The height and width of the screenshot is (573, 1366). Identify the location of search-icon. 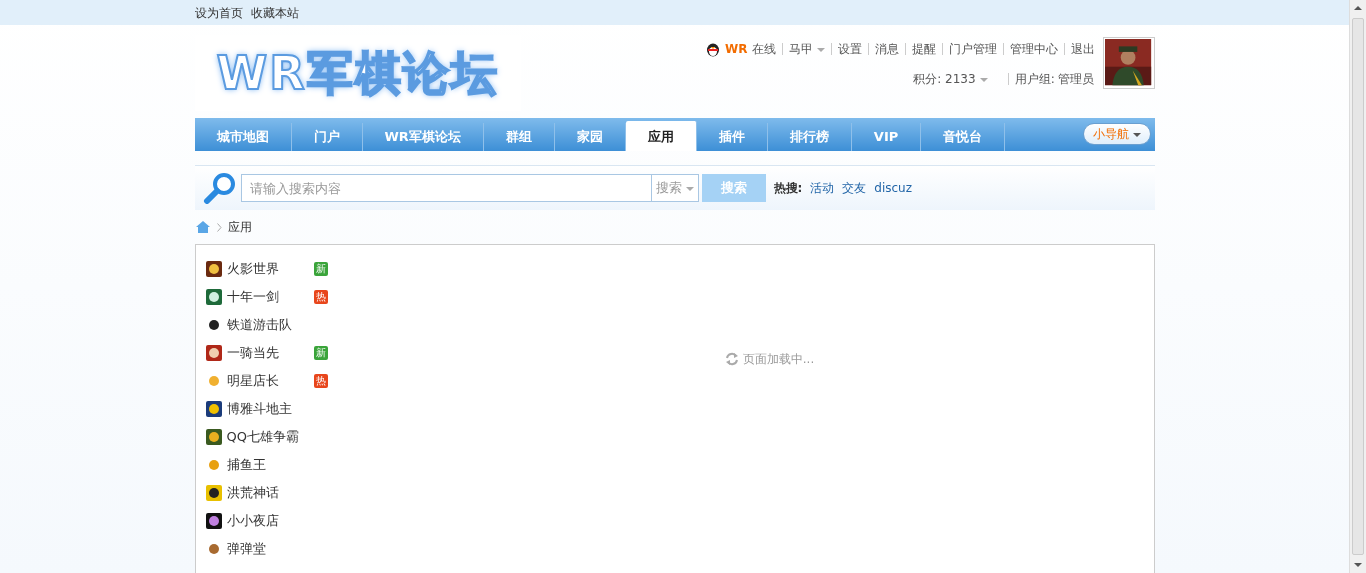
(219, 188).